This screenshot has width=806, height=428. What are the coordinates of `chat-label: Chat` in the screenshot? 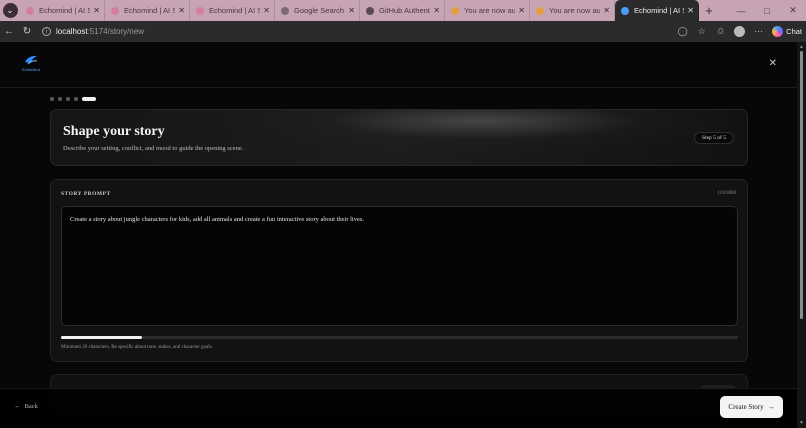 It's located at (794, 31).